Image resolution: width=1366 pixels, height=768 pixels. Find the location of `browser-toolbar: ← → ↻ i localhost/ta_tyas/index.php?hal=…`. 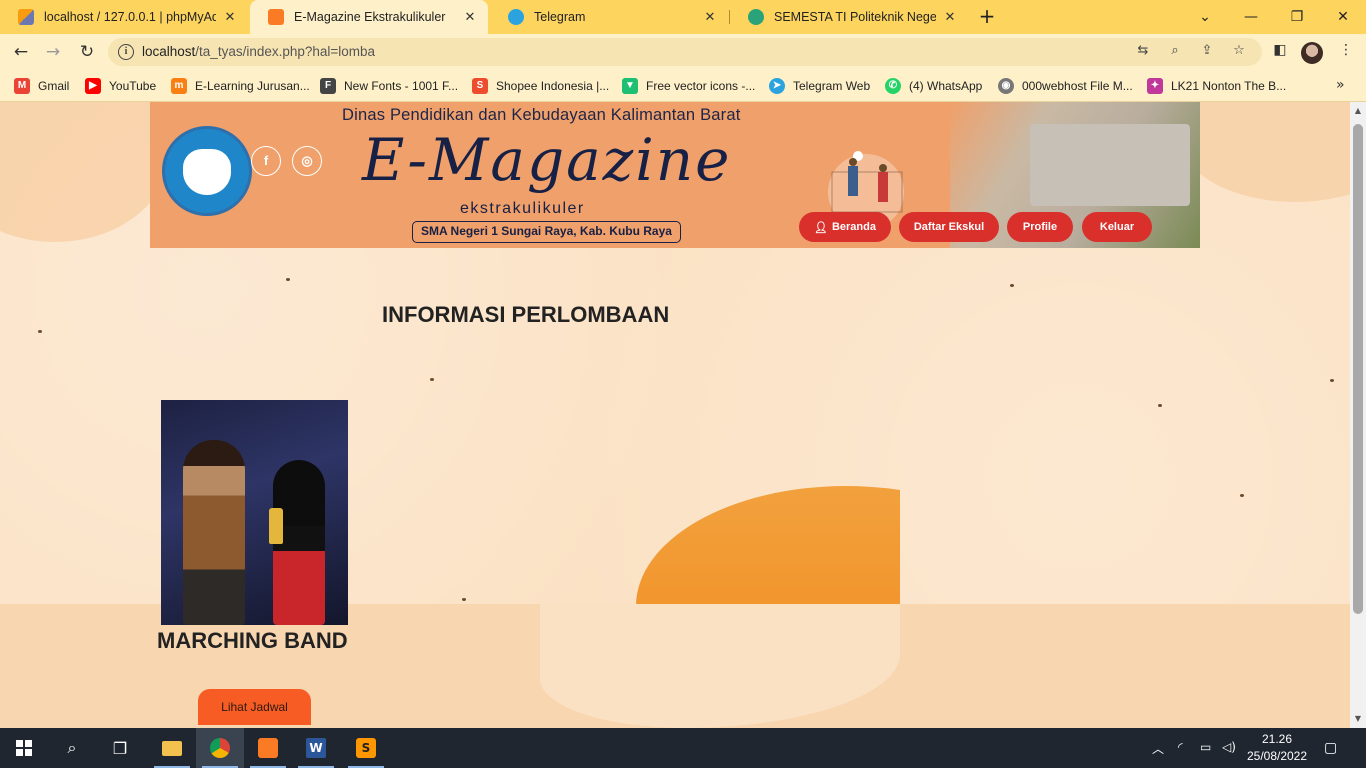

browser-toolbar: ← → ↻ i localhost/ta_tyas/index.php?hal=… is located at coordinates (683, 52).